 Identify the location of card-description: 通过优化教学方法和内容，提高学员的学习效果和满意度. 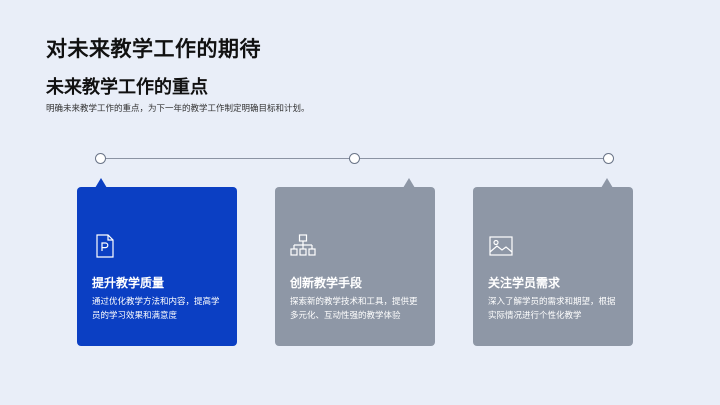
(156, 309).